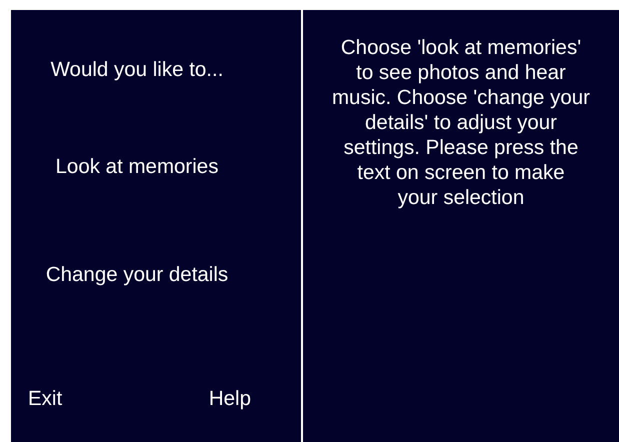 The width and height of the screenshot is (619, 442). What do you see at coordinates (229, 398) in the screenshot?
I see `footer-button: Help` at bounding box center [229, 398].